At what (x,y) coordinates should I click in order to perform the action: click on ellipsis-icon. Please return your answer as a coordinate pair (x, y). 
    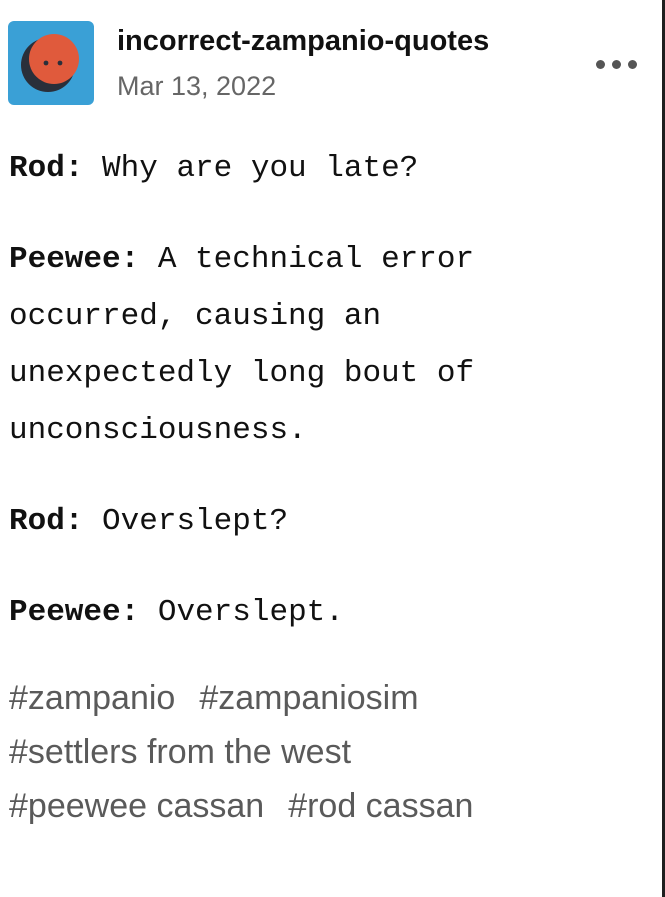
    Looking at the image, I should click on (600, 64).